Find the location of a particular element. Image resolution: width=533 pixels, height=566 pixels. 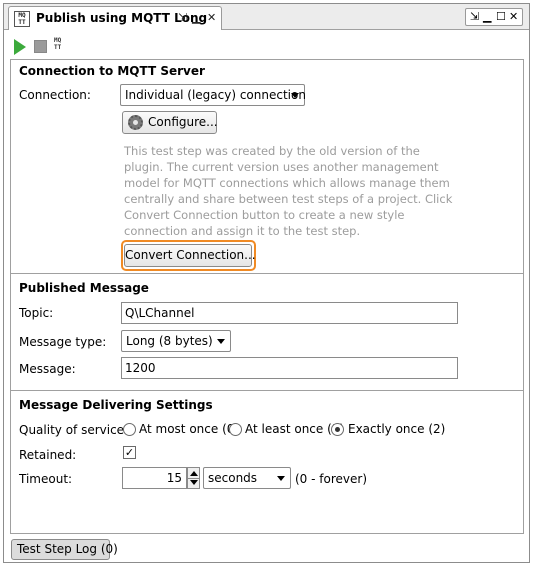

pin-icon: ⇲ is located at coordinates (474, 16).